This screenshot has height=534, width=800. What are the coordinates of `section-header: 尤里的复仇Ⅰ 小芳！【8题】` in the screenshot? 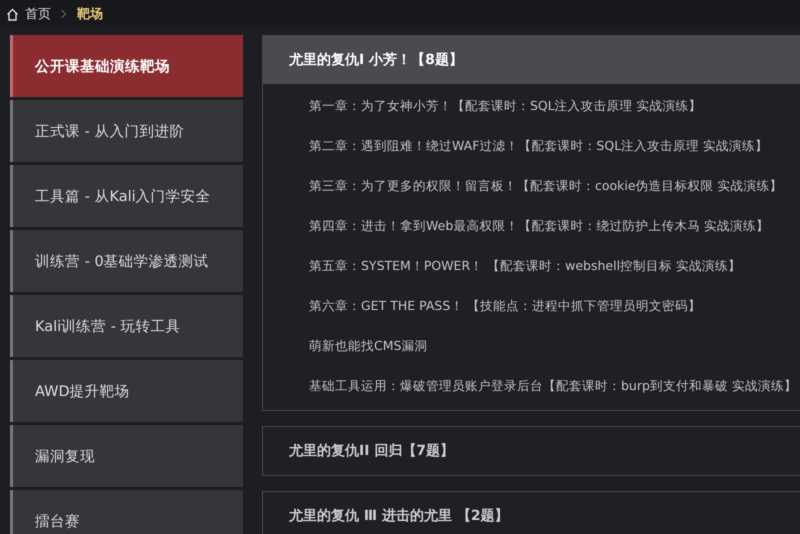 It's located at (531, 60).